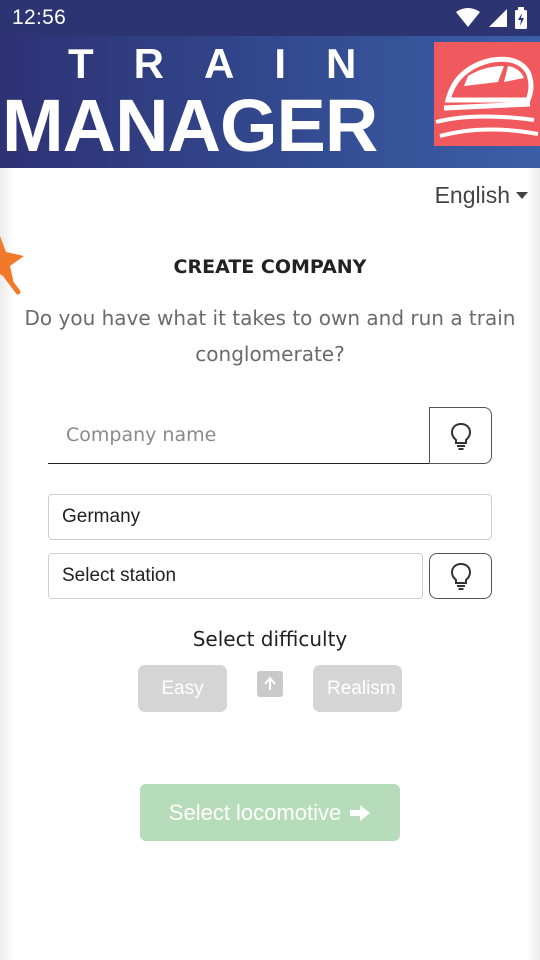  What do you see at coordinates (498, 18) in the screenshot?
I see `signal-icon` at bounding box center [498, 18].